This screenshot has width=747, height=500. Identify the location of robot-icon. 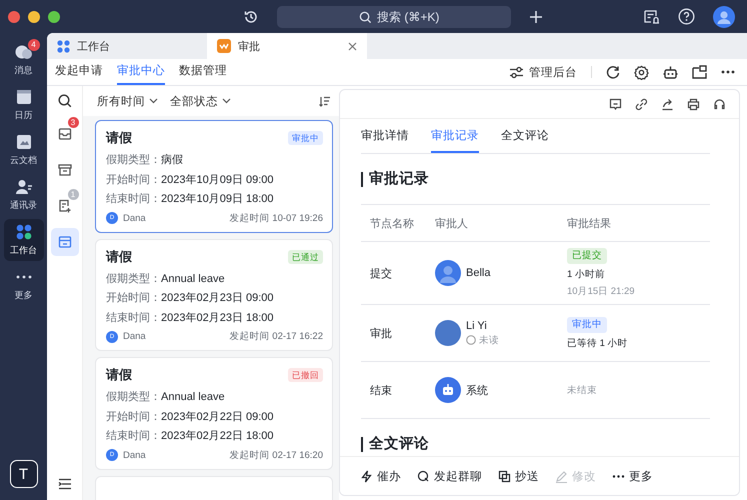
(670, 72).